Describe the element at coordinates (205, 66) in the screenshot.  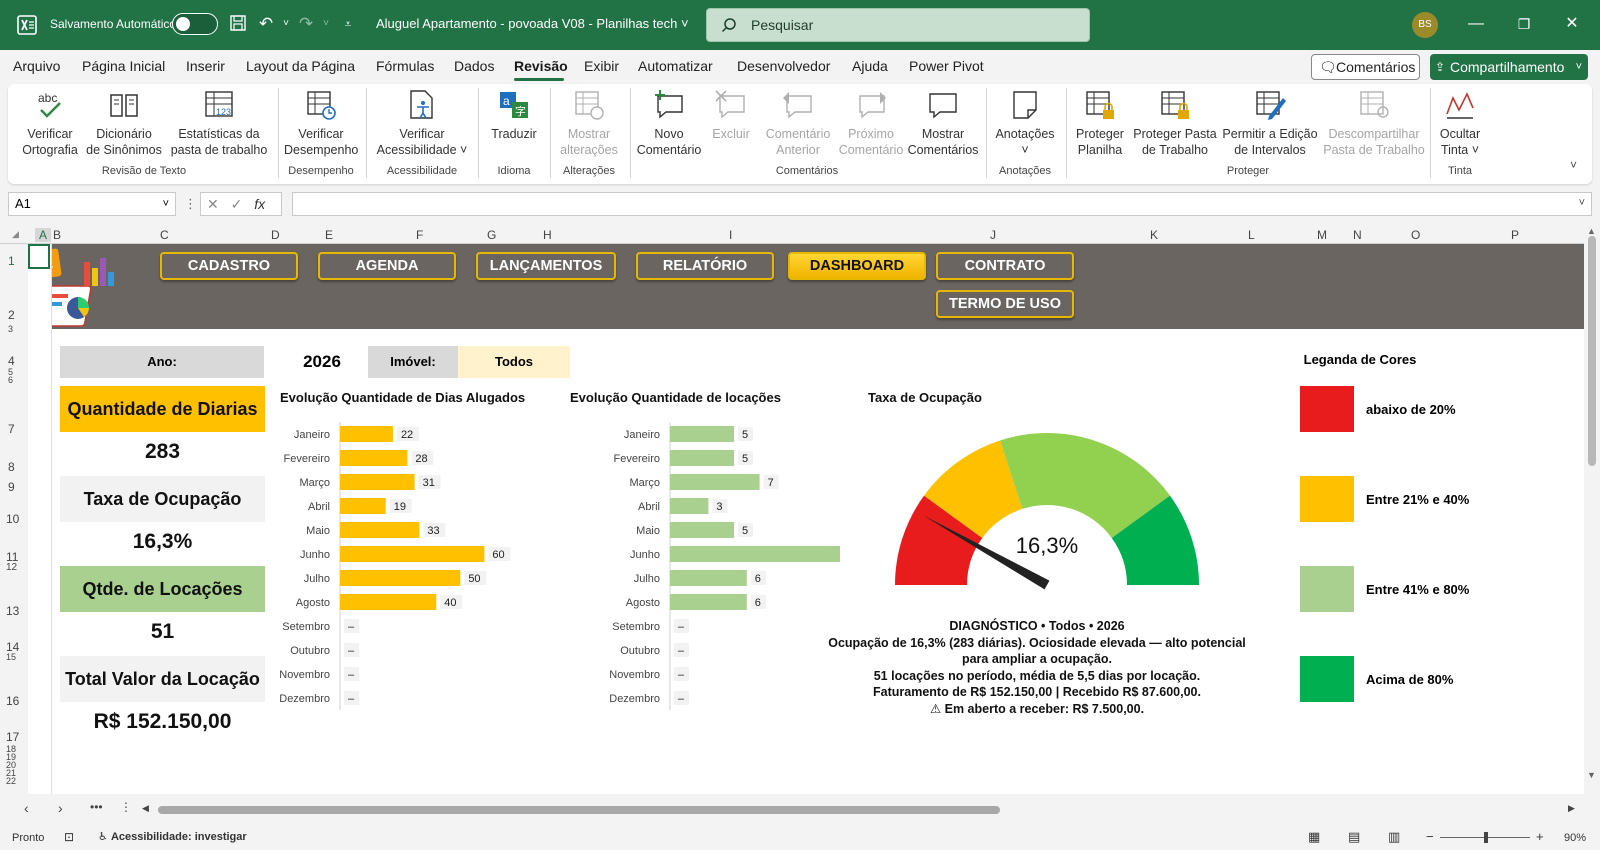
I see `tab-inserir: Inserir` at that location.